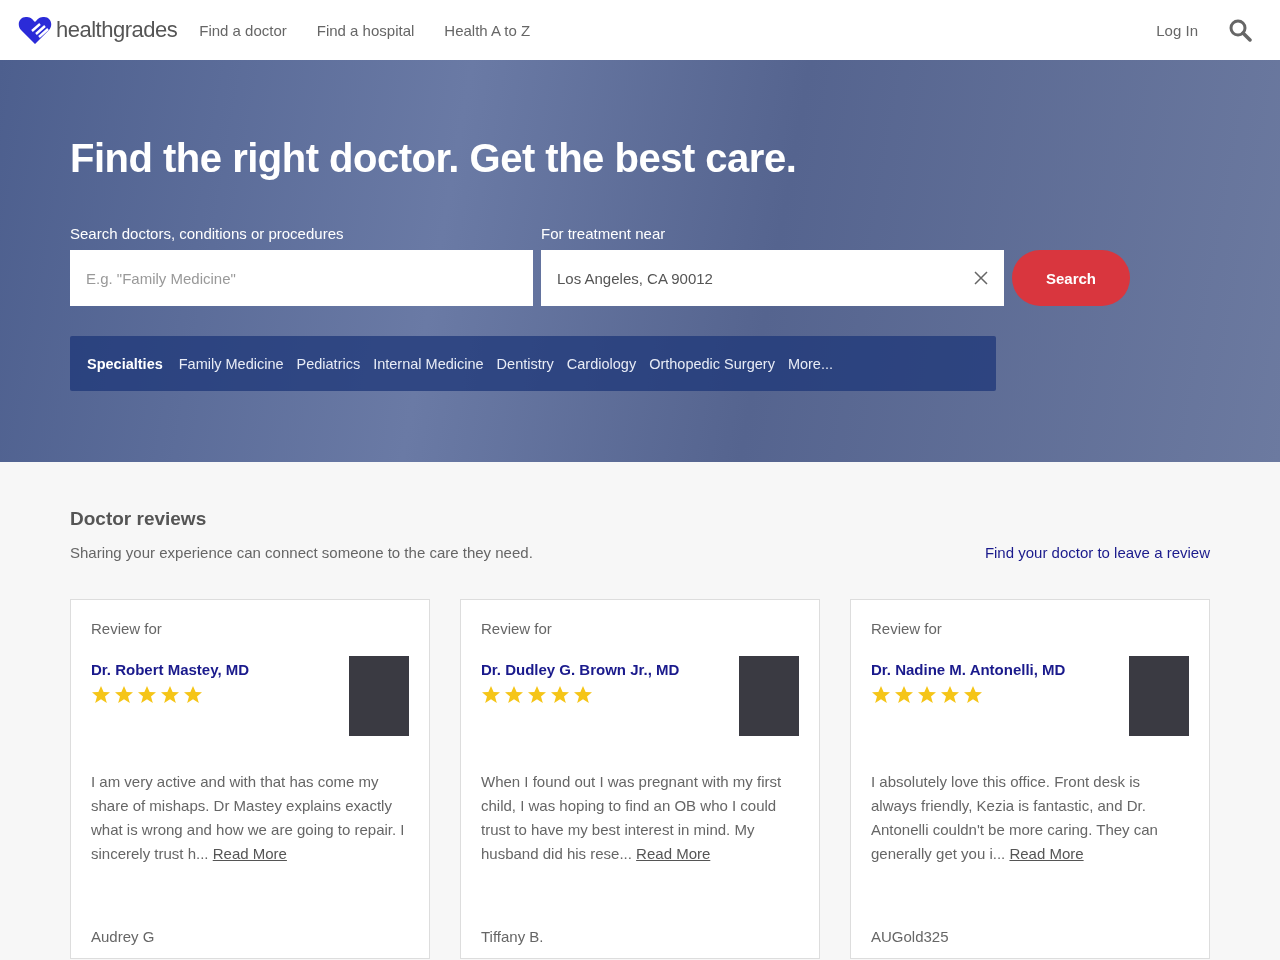 The width and height of the screenshot is (1280, 960). I want to click on doctor-name-link: Dr. Nadine M. Antonelli, MD, so click(968, 669).